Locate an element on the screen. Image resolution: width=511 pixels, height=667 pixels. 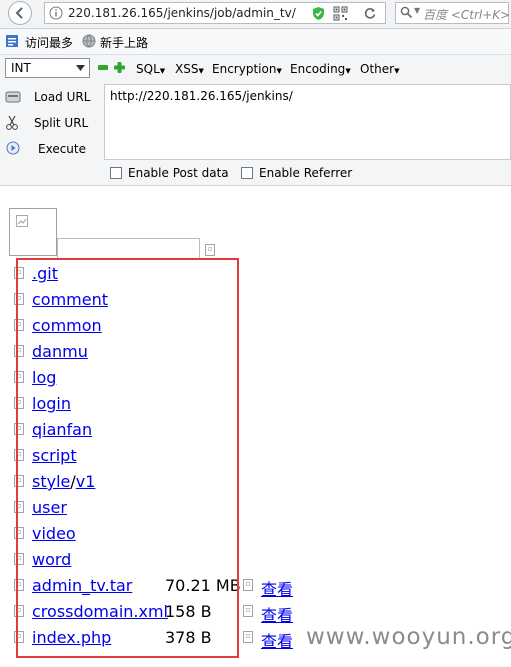
qr-code-icon is located at coordinates (340, 13).